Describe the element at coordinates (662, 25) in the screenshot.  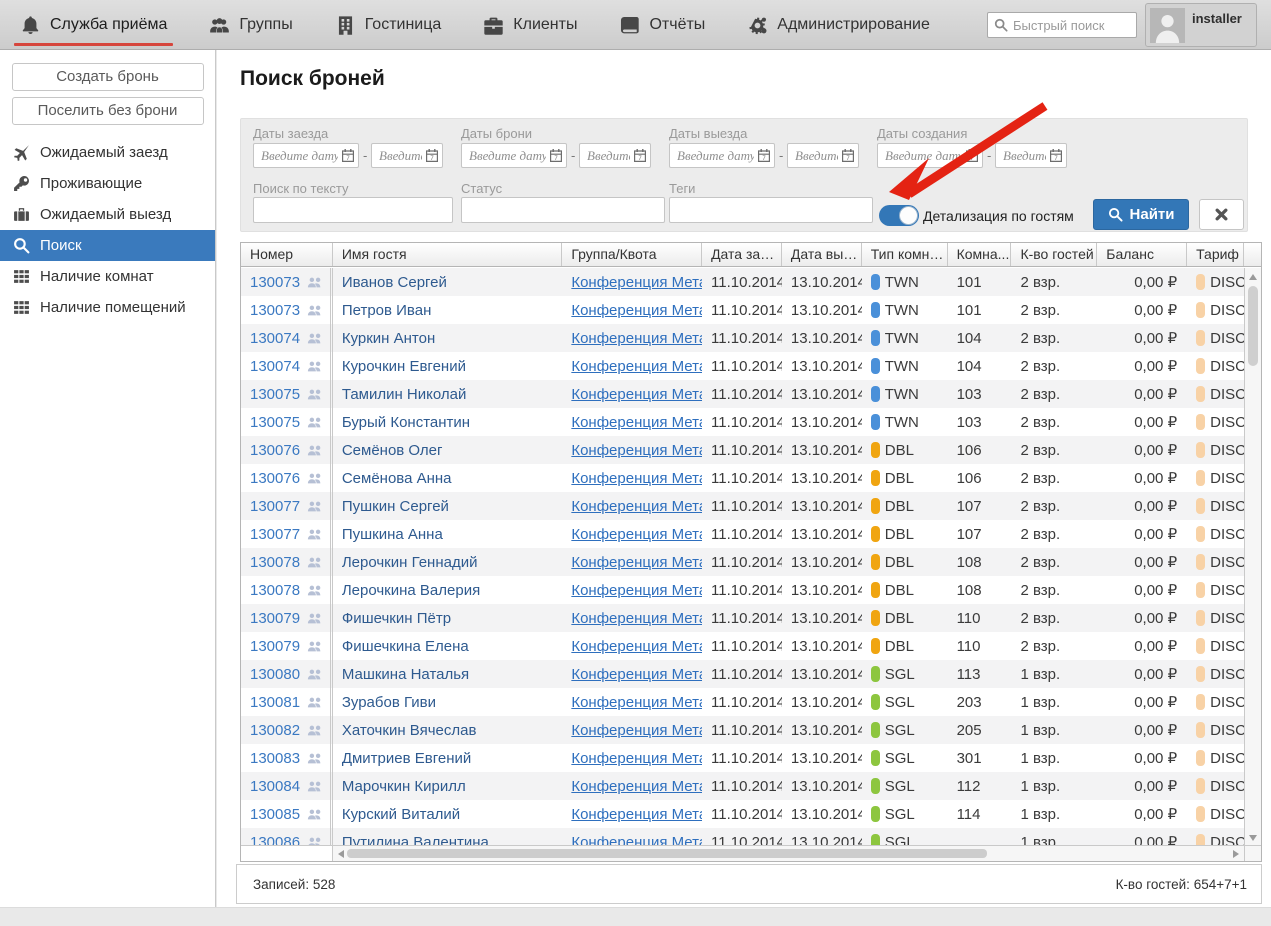
I see `nav-tab: Отчёты` at that location.